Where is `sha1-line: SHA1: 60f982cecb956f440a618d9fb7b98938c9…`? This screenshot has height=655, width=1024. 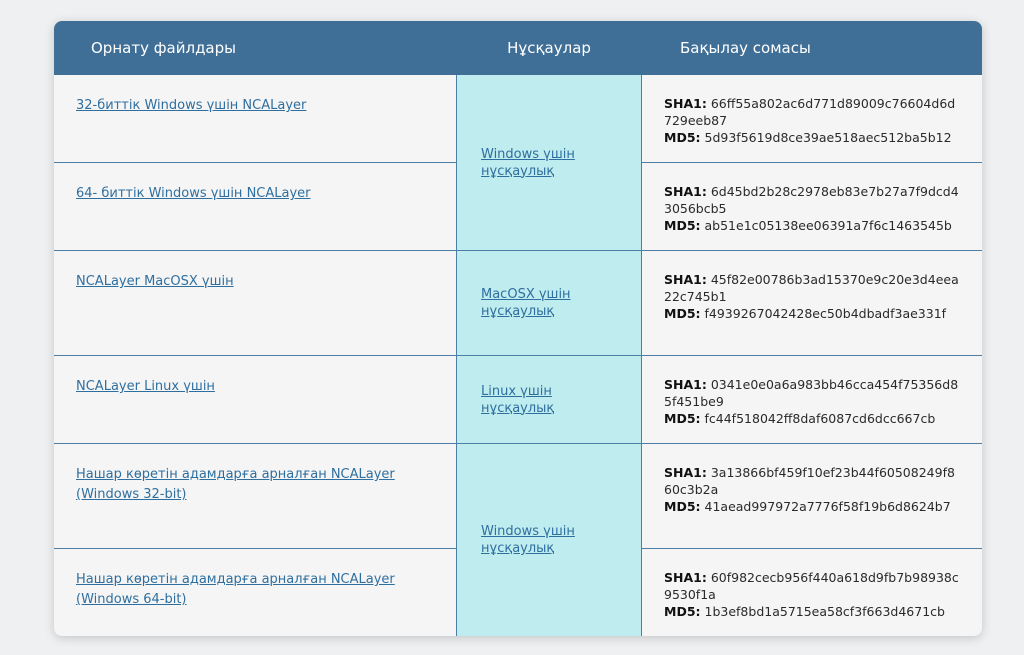
sha1-line: SHA1: 60f982cecb956f440a618d9fb7b98938c9… is located at coordinates (812, 586).